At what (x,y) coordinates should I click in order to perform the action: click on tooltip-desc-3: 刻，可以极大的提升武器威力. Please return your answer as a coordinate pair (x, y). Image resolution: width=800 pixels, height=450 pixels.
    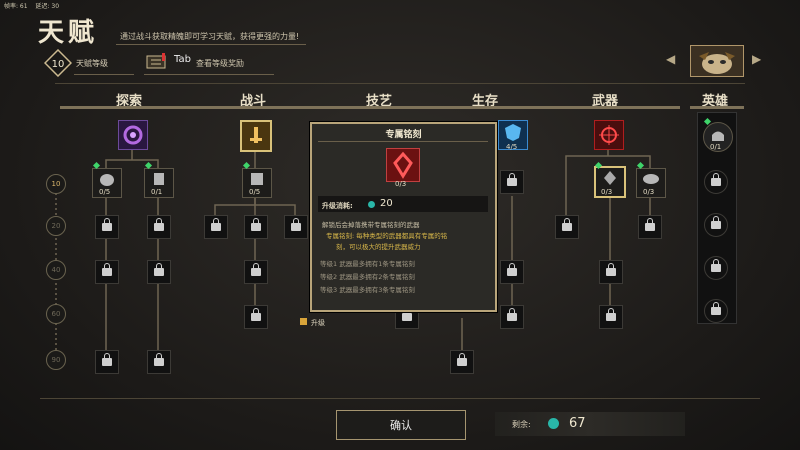
    Looking at the image, I should click on (378, 247).